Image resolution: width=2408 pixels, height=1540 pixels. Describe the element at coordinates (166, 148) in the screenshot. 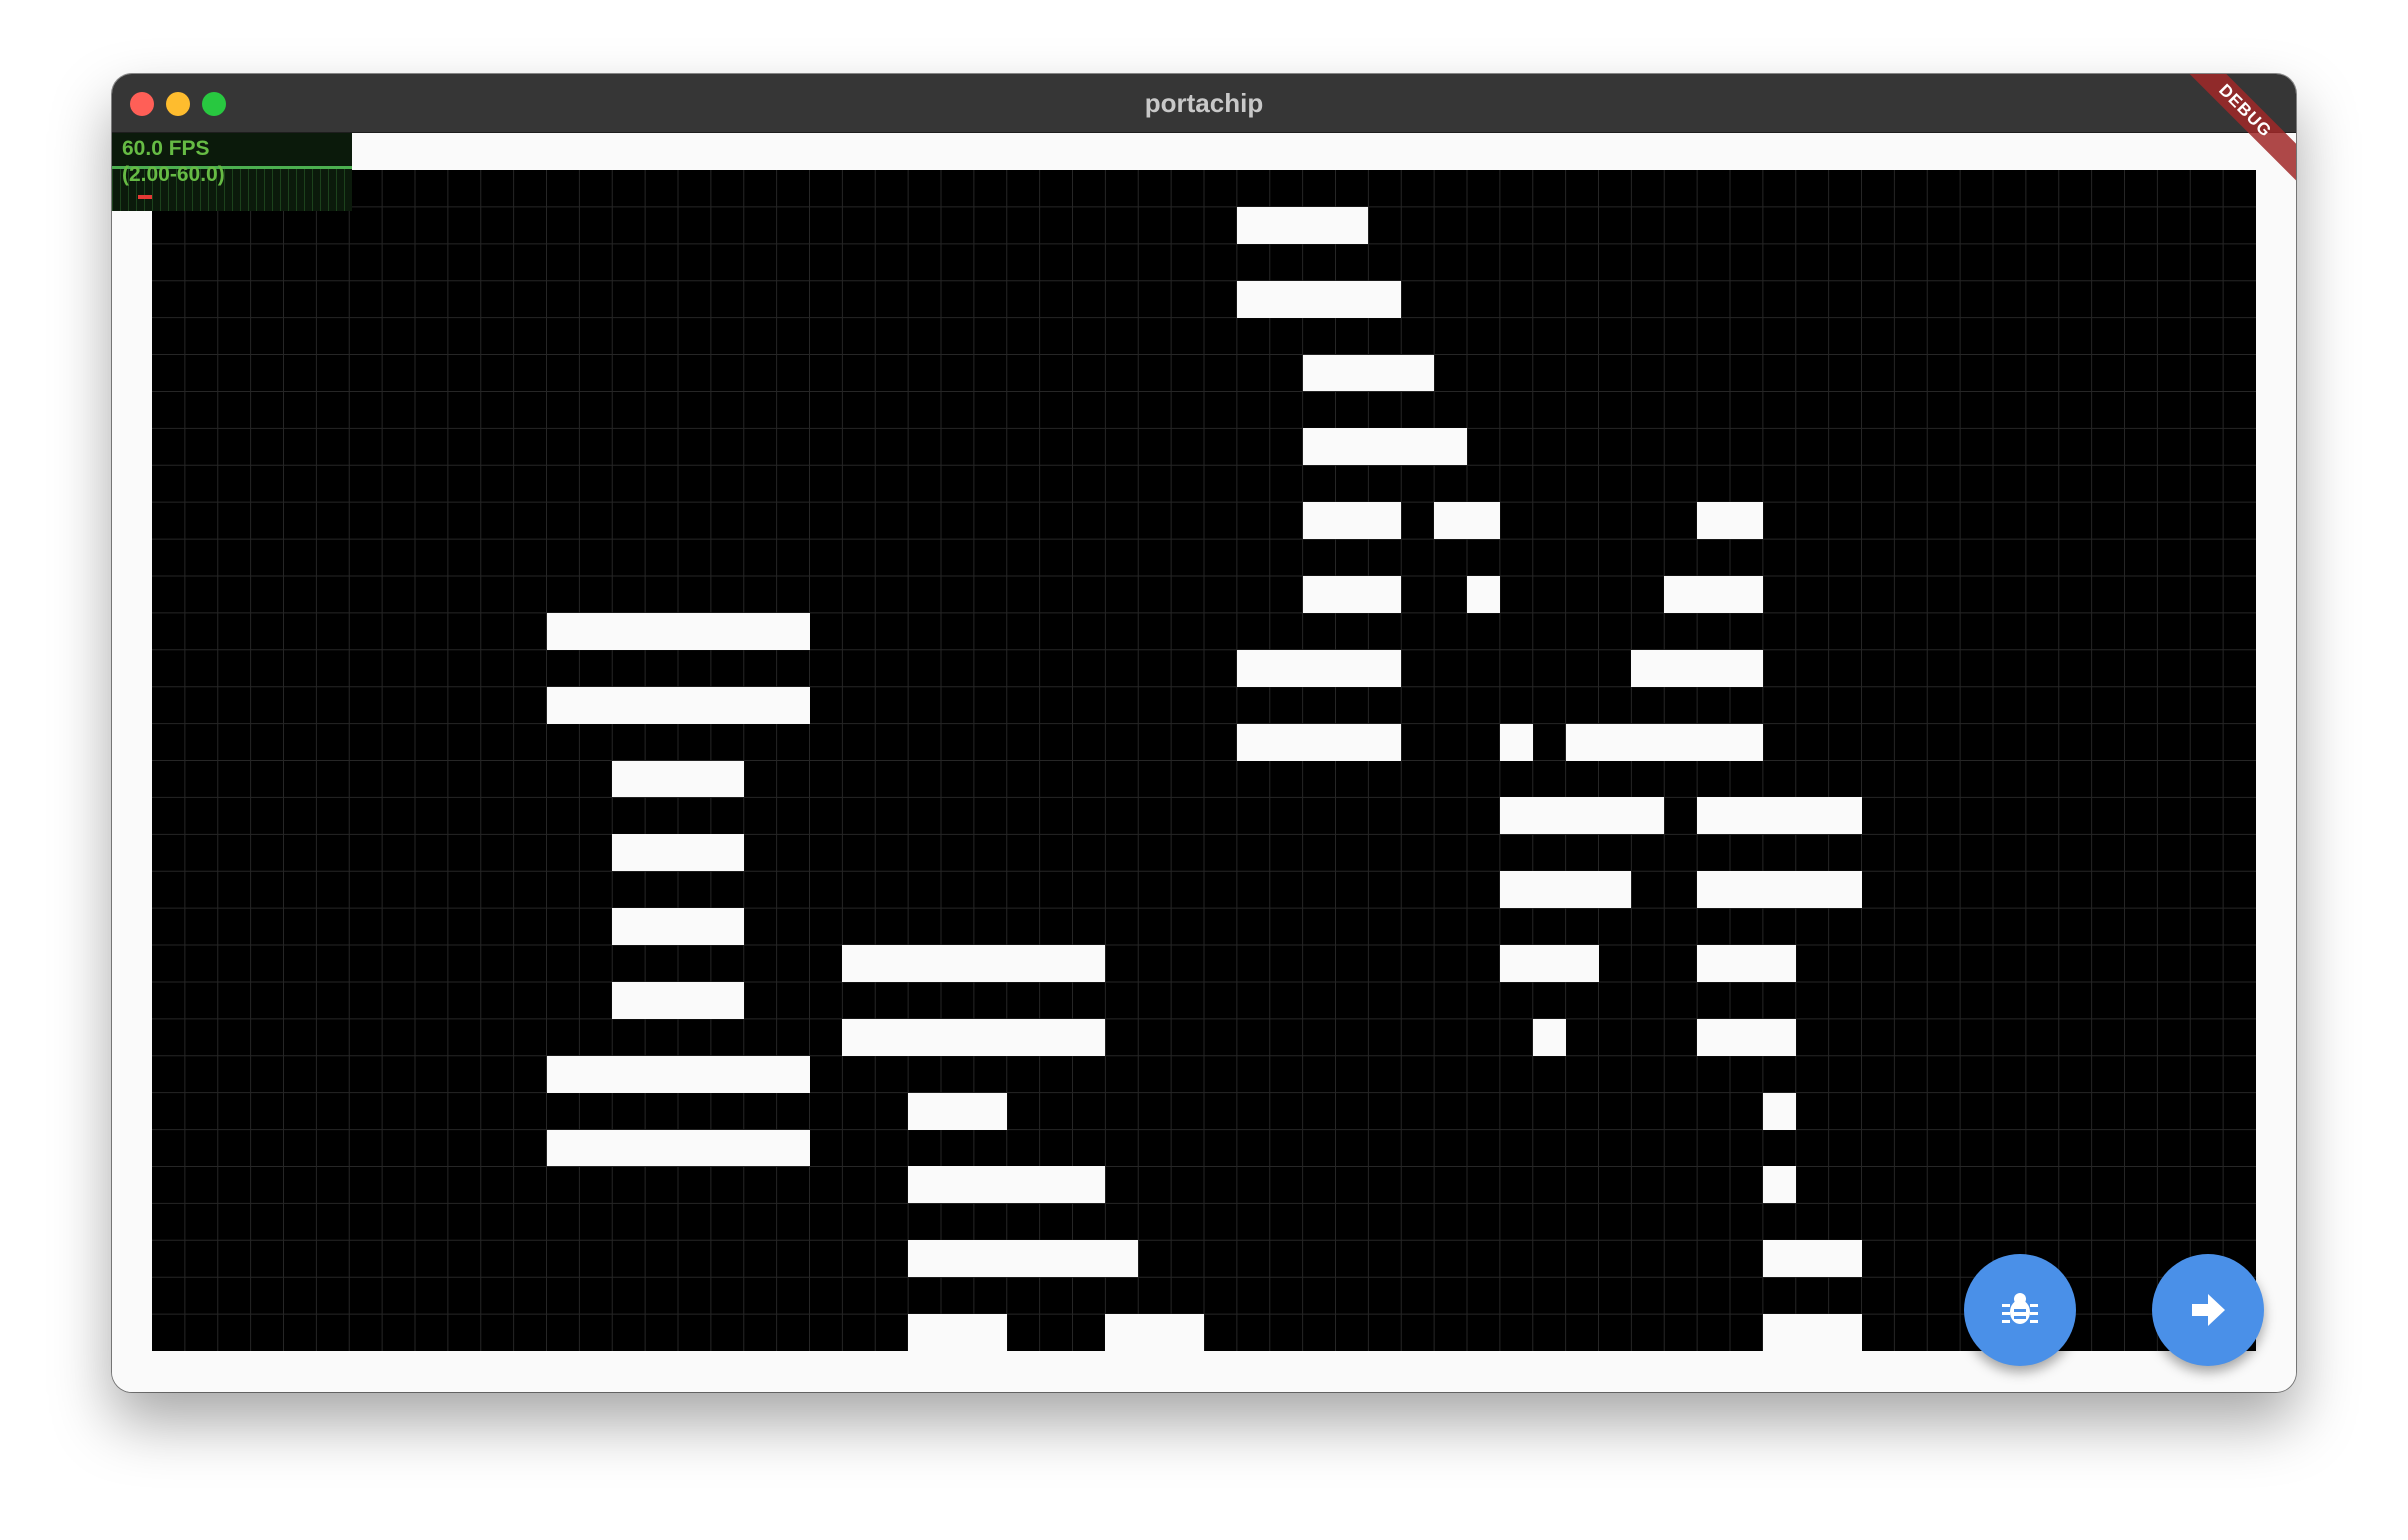

I see `fps-readout: 60.0 FPS` at that location.